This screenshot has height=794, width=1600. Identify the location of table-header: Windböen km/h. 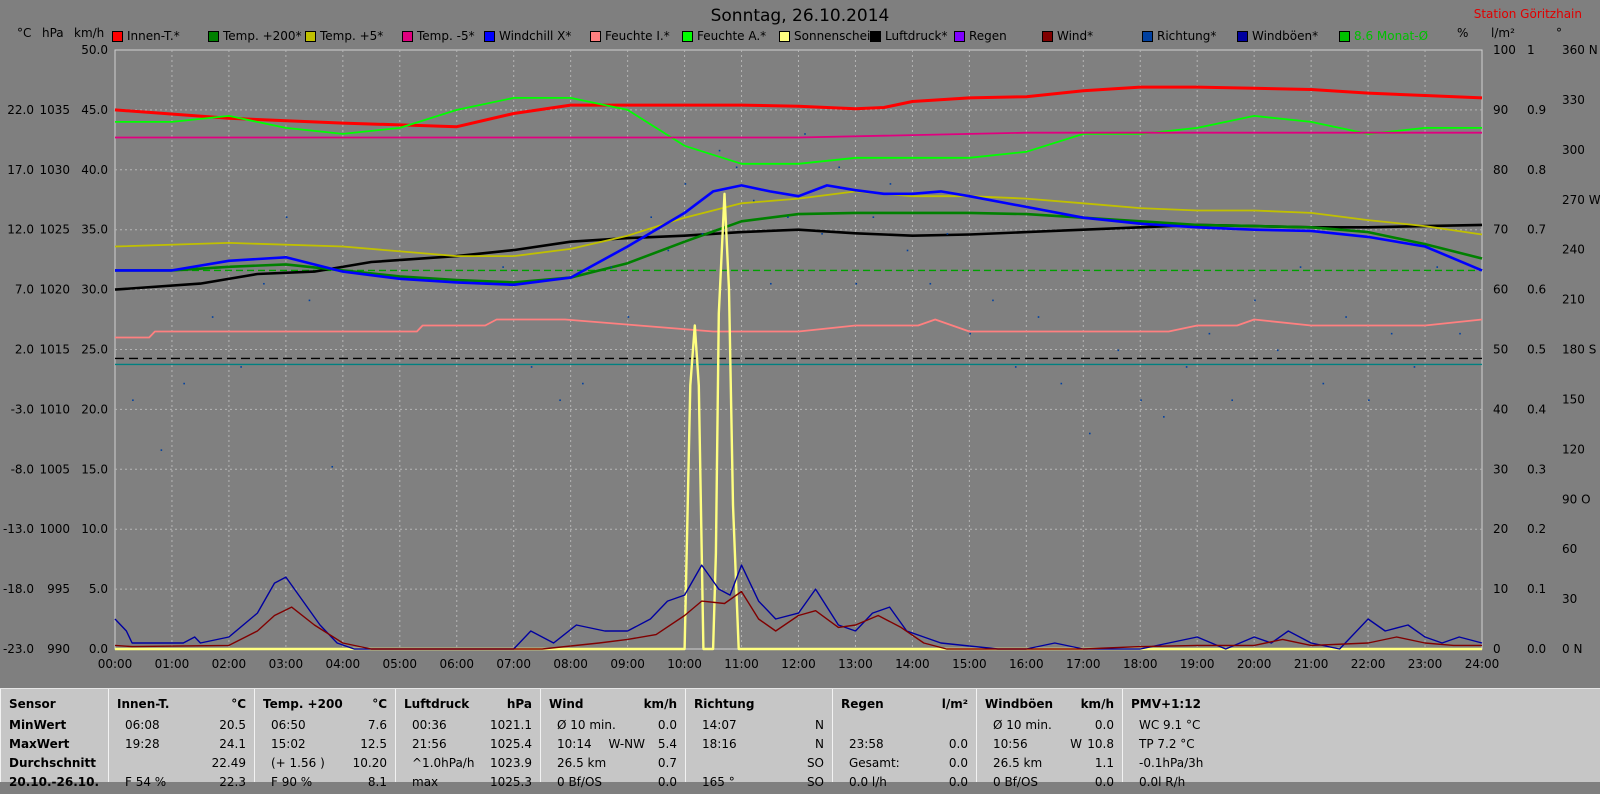
(1049, 706).